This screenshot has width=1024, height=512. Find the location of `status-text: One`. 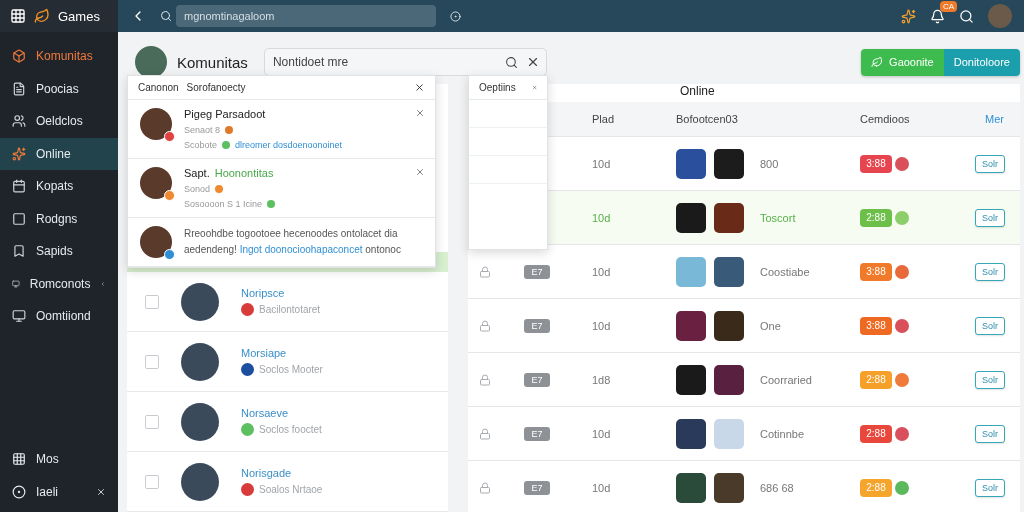

status-text: One is located at coordinates (771, 325).